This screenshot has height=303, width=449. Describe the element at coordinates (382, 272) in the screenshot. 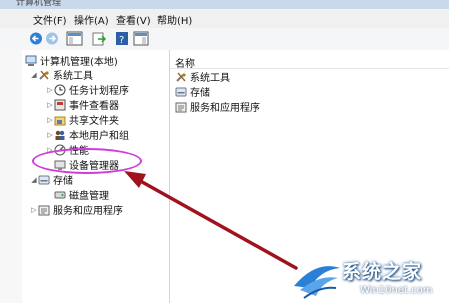

I see `watermark-title: 系统之家` at that location.